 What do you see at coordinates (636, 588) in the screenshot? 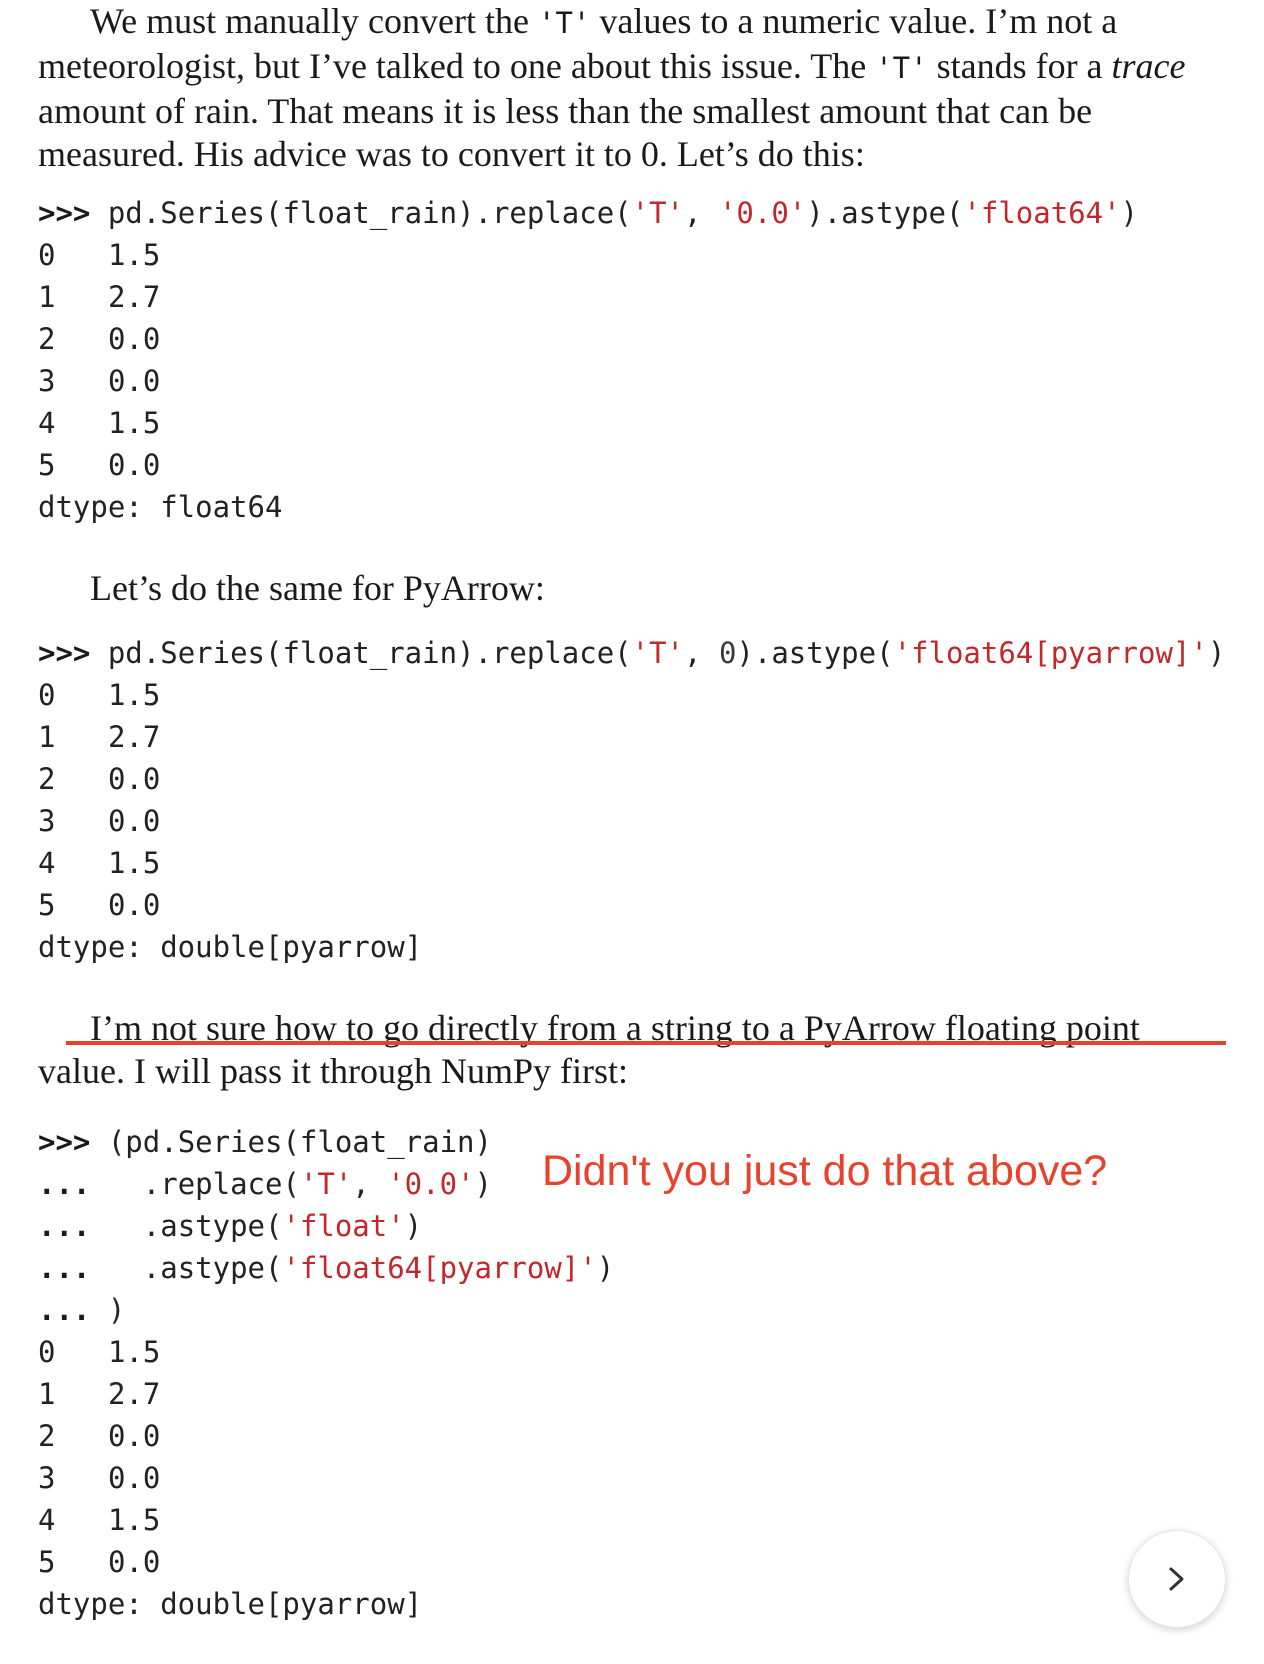
I see `paragraph-pyarrow: Let’s do the same for PyArrow:` at bounding box center [636, 588].